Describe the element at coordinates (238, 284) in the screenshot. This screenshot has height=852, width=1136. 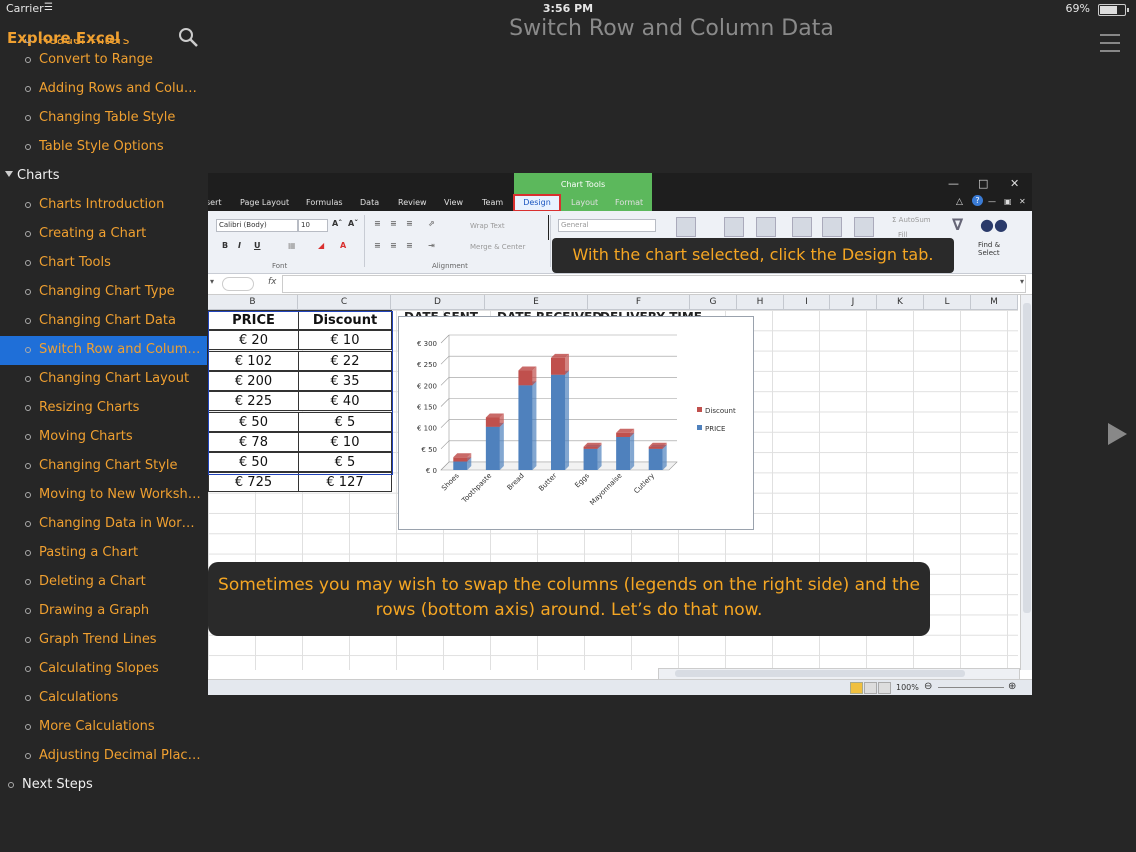
I see `name-box` at that location.